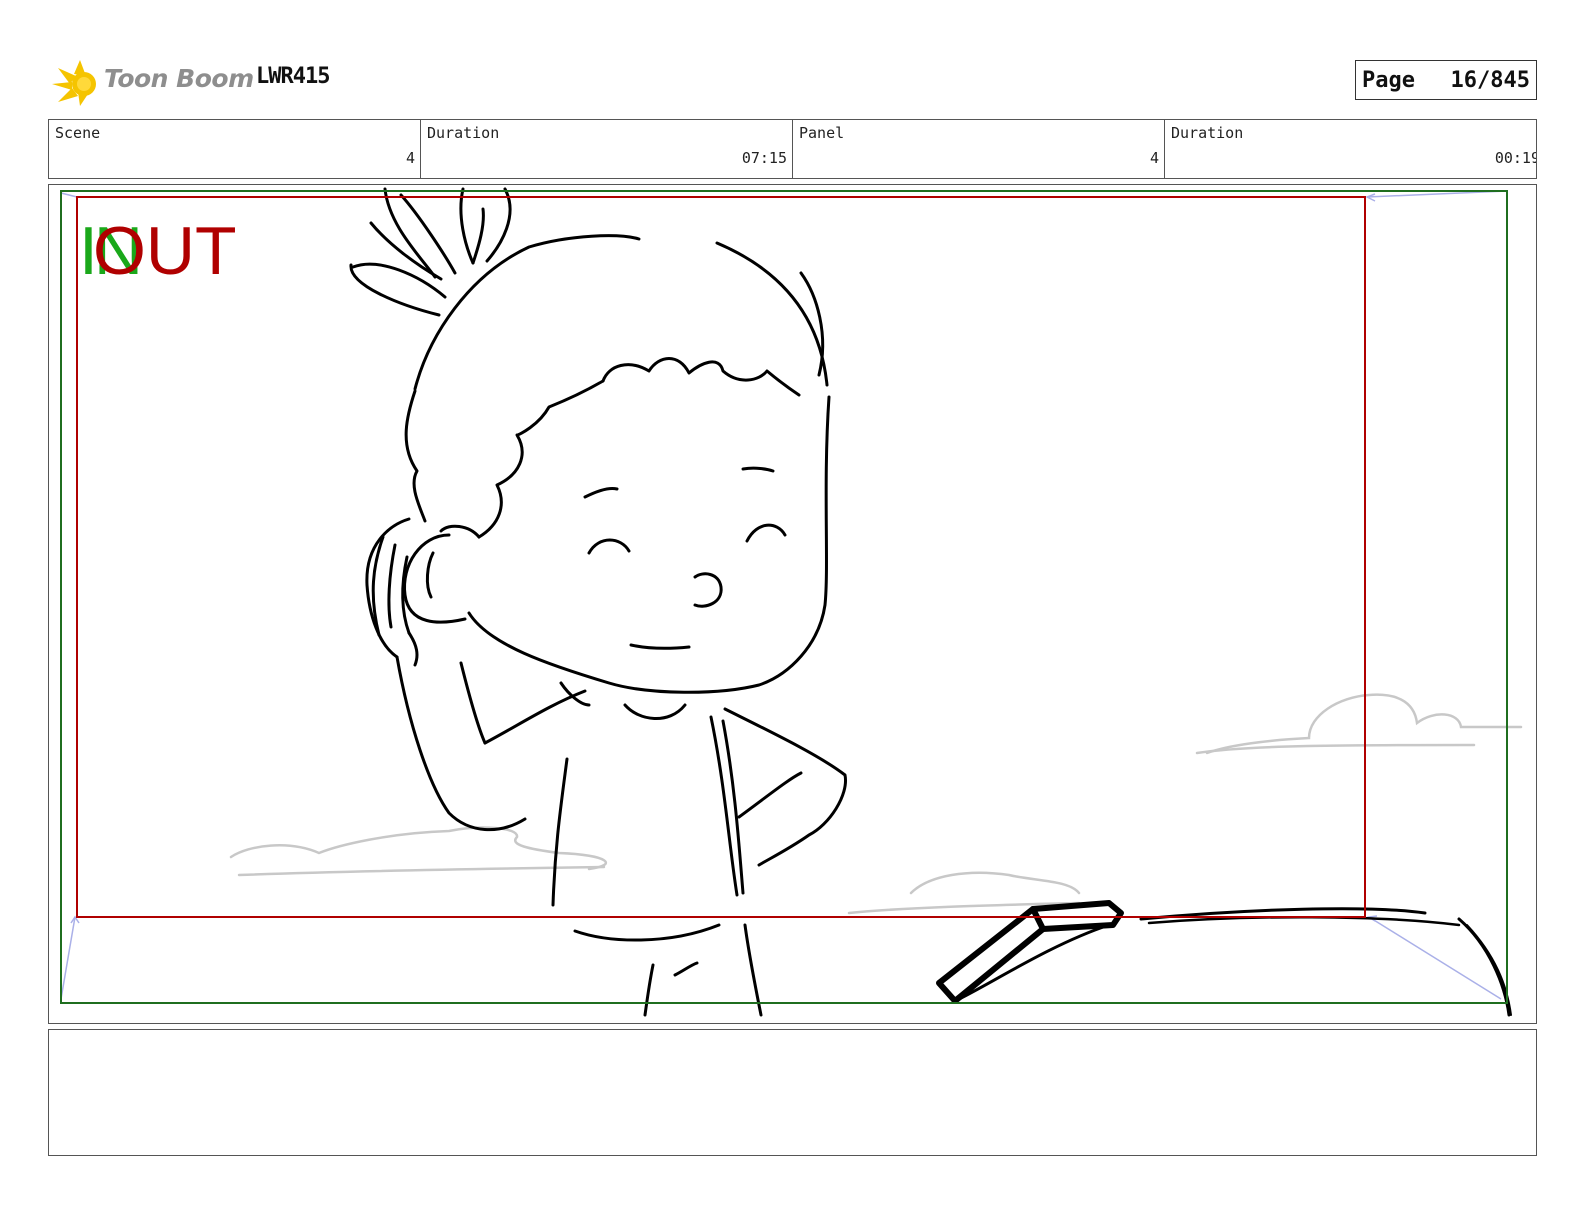 This screenshot has width=1584, height=1224. What do you see at coordinates (792, 1092) in the screenshot?
I see `panel-notes` at bounding box center [792, 1092].